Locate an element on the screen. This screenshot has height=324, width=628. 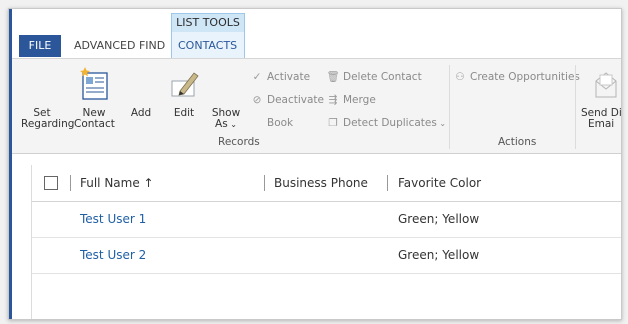
show-as-label-2: As is located at coordinates (221, 124).